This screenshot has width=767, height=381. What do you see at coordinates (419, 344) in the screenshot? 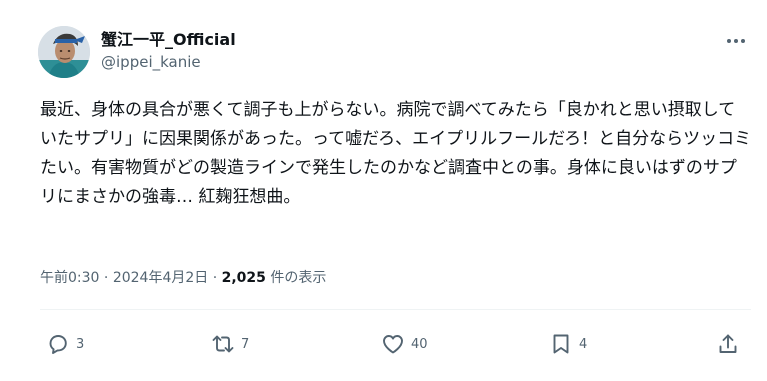
I see `like-count: 40` at bounding box center [419, 344].